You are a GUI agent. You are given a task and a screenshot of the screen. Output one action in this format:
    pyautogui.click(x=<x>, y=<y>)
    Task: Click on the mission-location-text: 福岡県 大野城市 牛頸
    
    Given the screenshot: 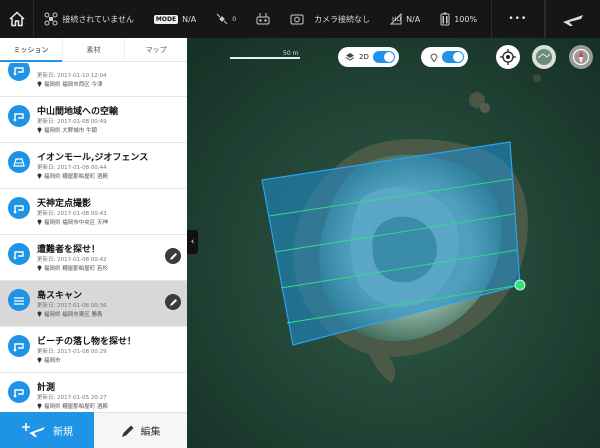 What is the action you would take?
    pyautogui.click(x=70, y=131)
    